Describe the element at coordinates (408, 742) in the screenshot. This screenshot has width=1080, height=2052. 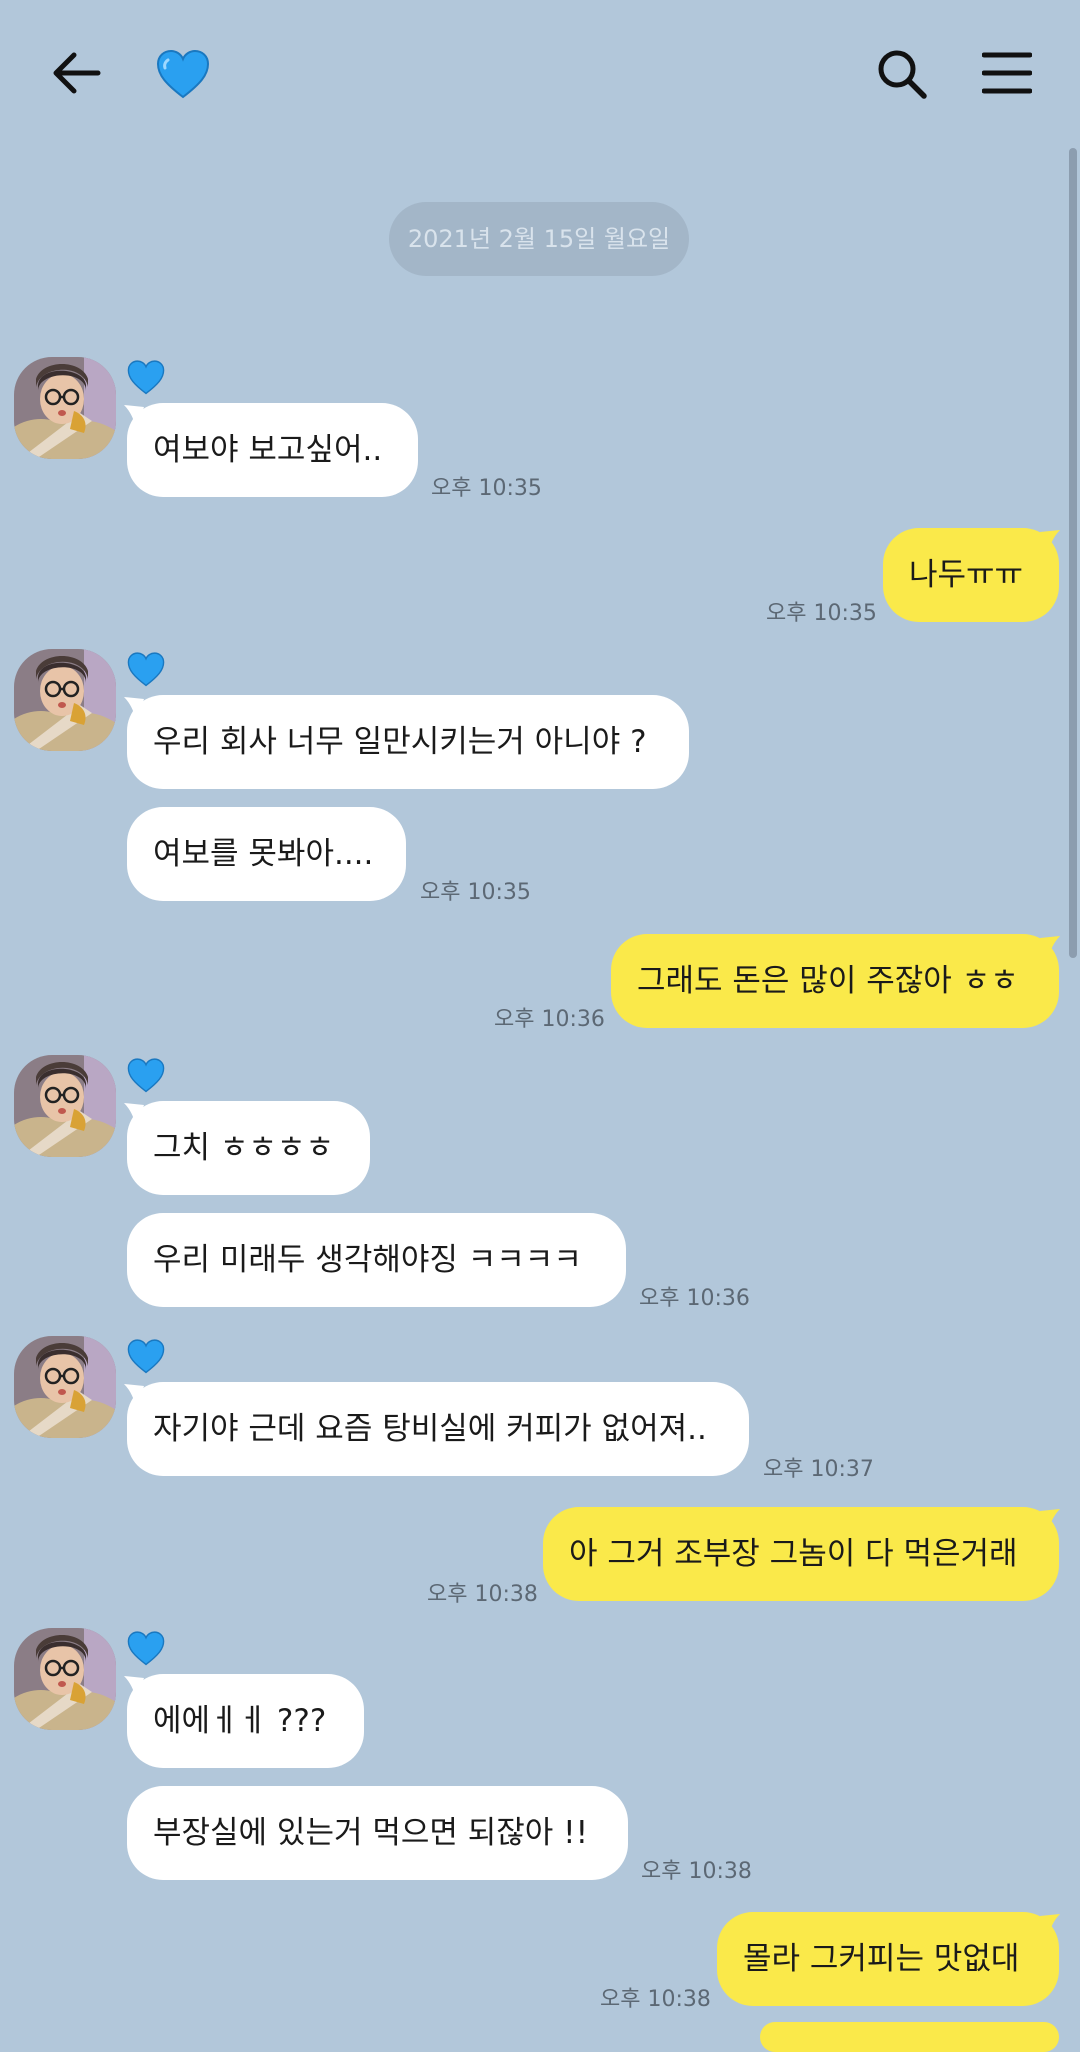
I see `message-bubble: 우리 회사 너무 일만시키는거 아니야 ?` at that location.